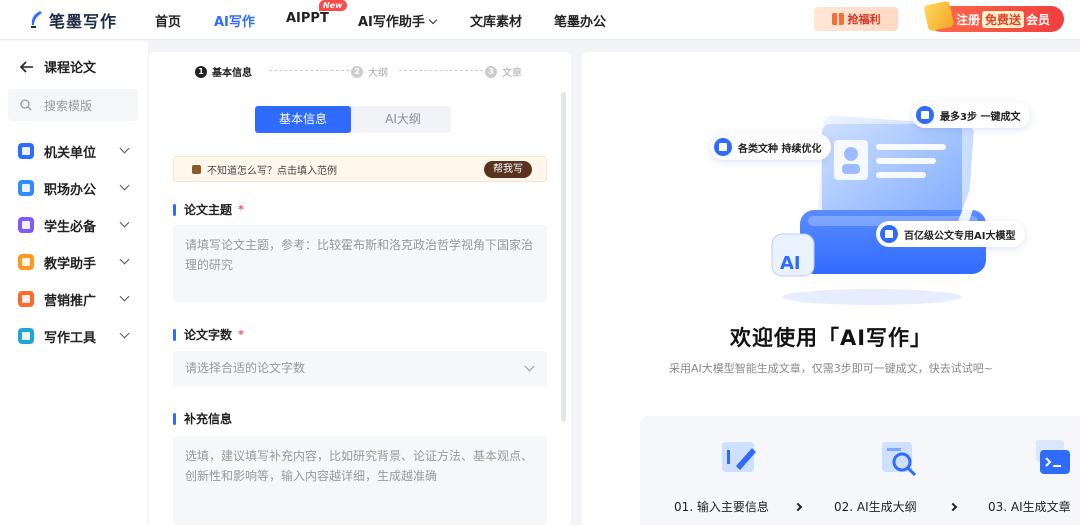  Describe the element at coordinates (899, 459) in the screenshot. I see `search-doc-icon` at that location.